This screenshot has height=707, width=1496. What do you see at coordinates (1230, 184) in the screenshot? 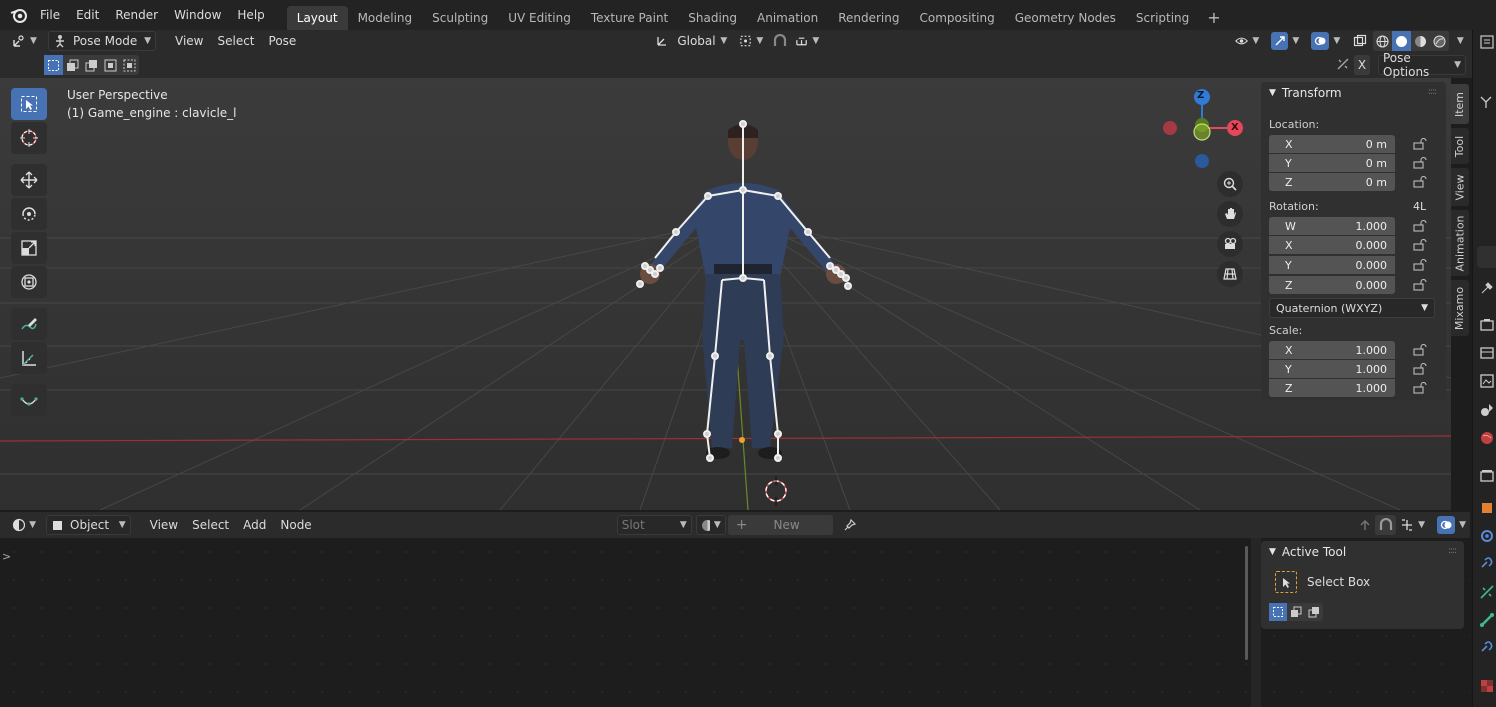
I see `zoom-icon` at bounding box center [1230, 184].